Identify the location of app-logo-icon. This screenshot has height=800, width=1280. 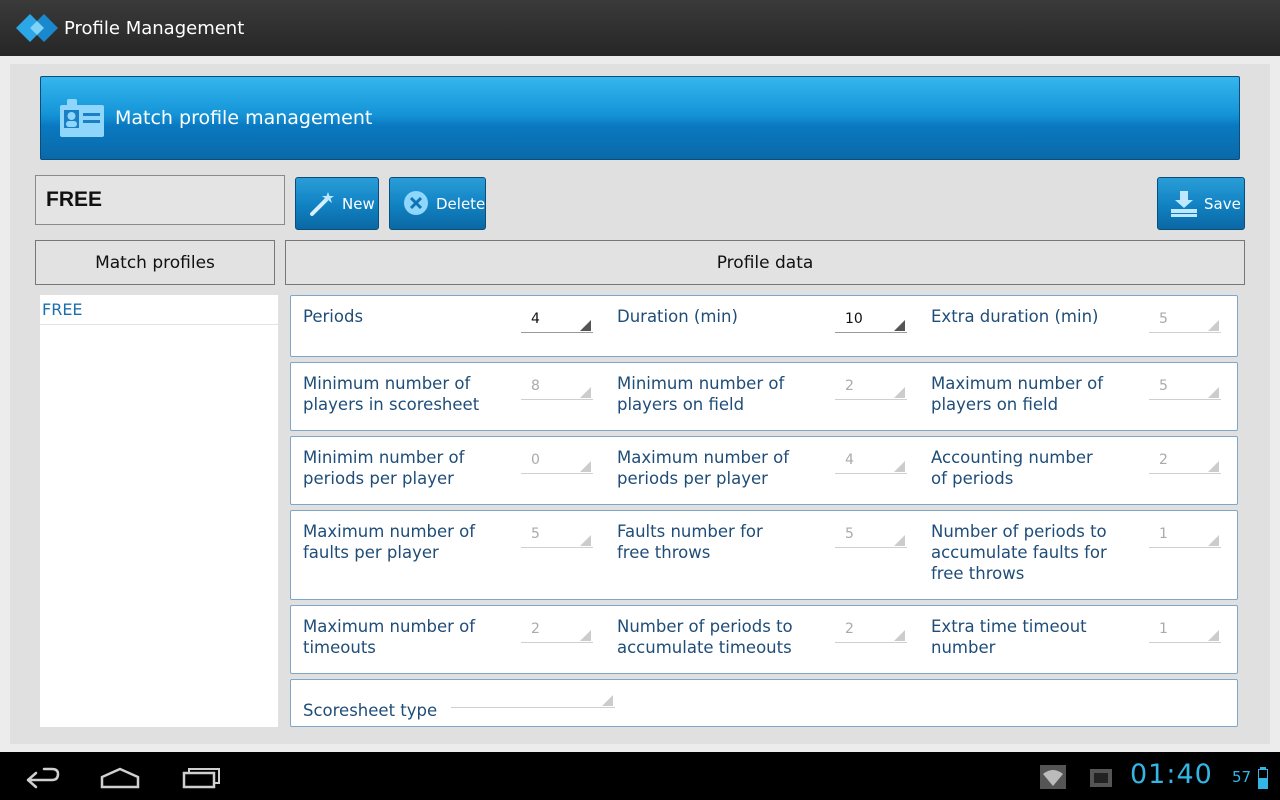
(36, 28).